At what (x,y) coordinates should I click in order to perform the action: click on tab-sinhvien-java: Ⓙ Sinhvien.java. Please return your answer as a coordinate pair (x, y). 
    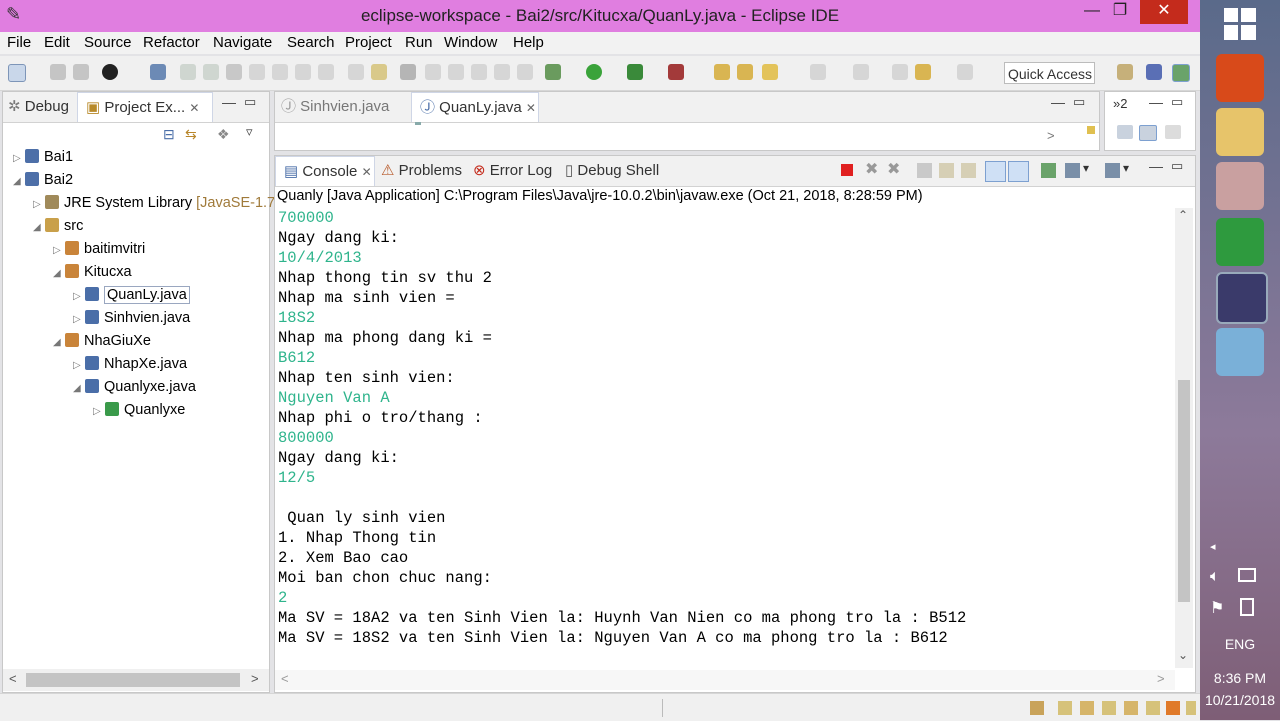
    Looking at the image, I should click on (335, 107).